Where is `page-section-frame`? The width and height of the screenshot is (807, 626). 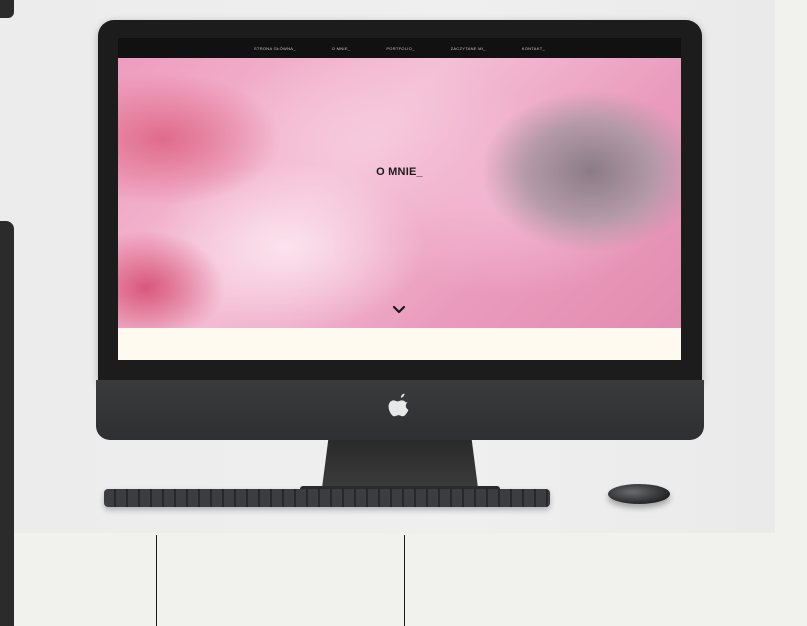
page-section-frame is located at coordinates (280, 580).